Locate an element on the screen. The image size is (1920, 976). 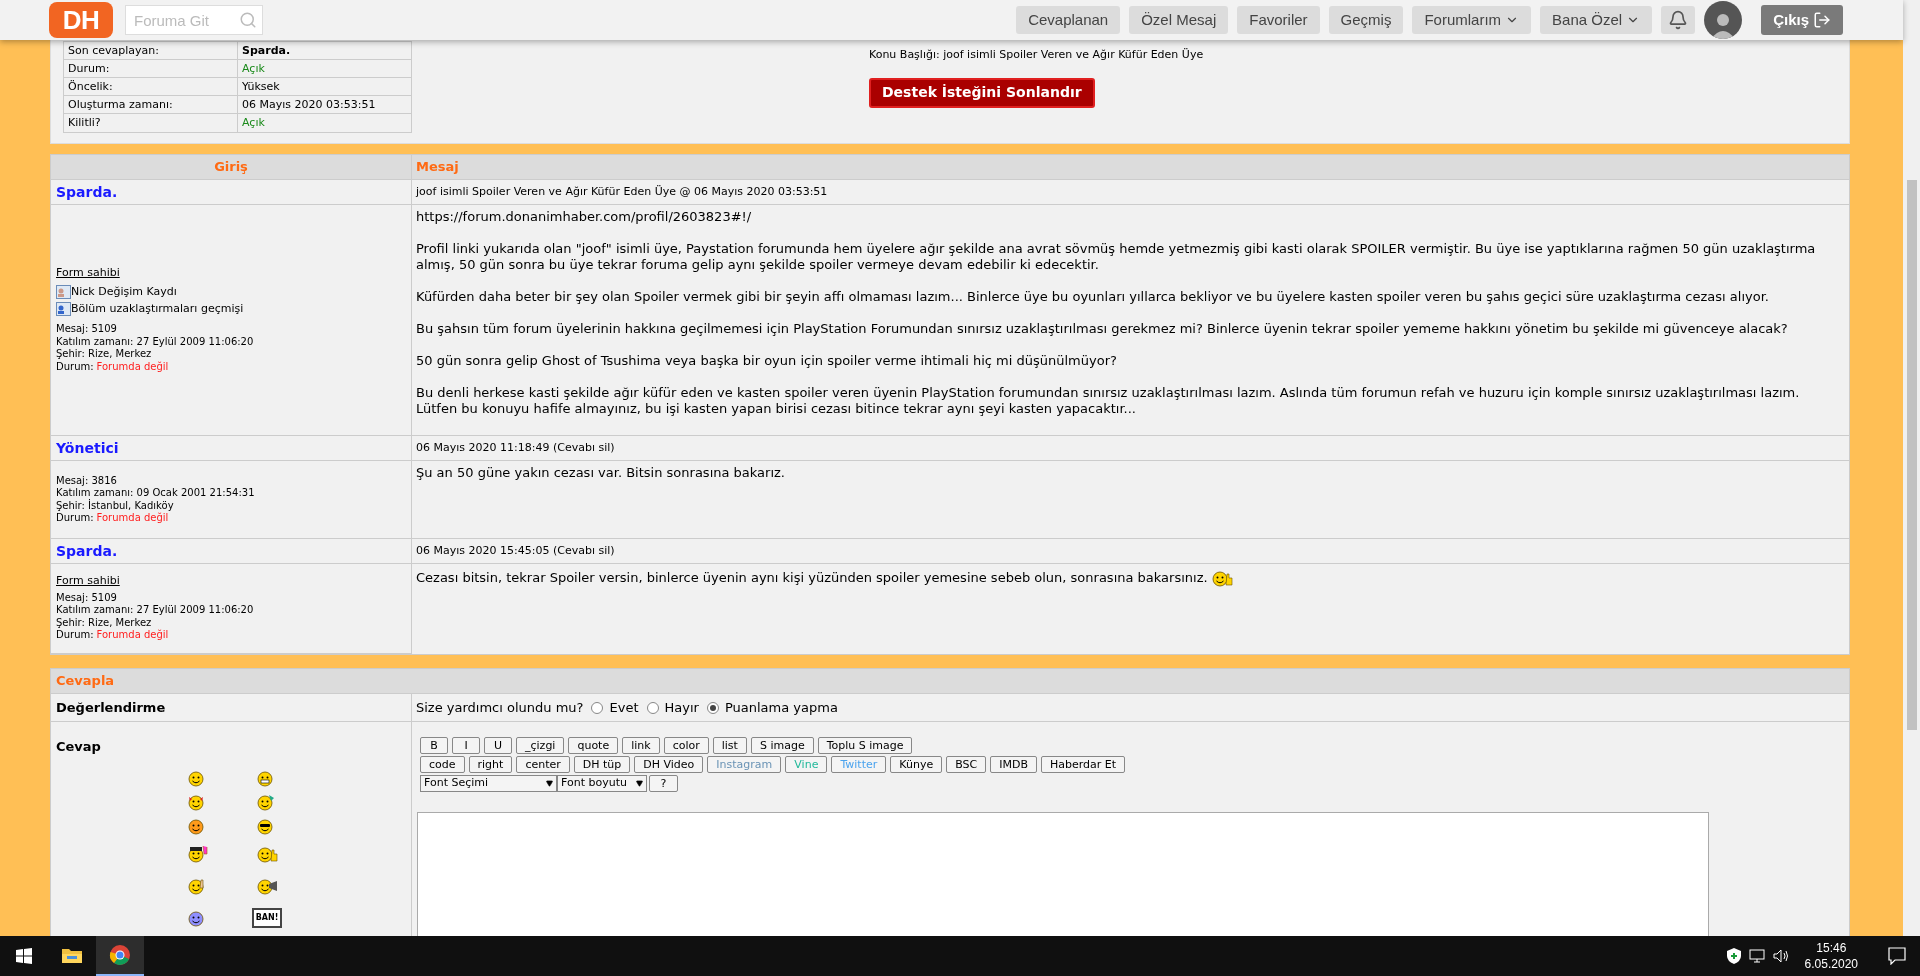
format-button: right is located at coordinates (490, 764).